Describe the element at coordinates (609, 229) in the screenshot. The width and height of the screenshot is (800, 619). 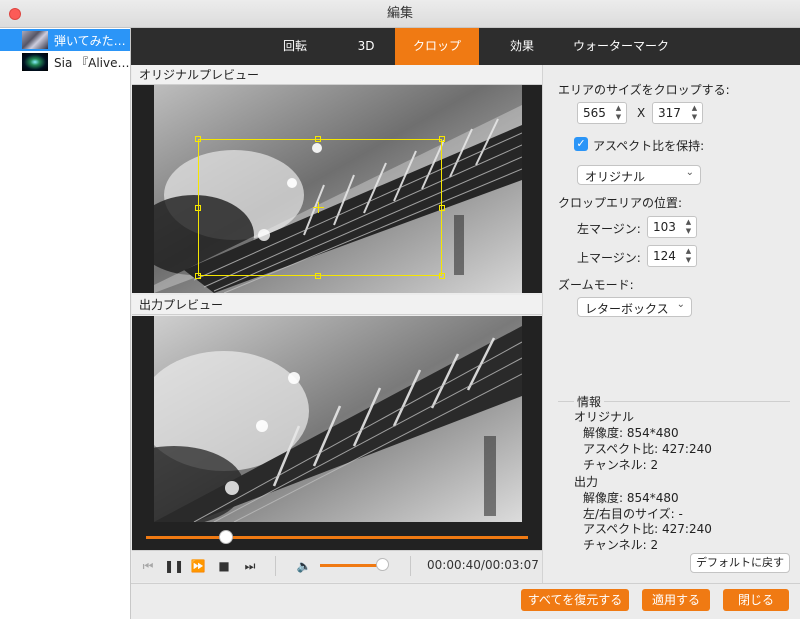
I see `left-margin-label: 左マージン:` at that location.